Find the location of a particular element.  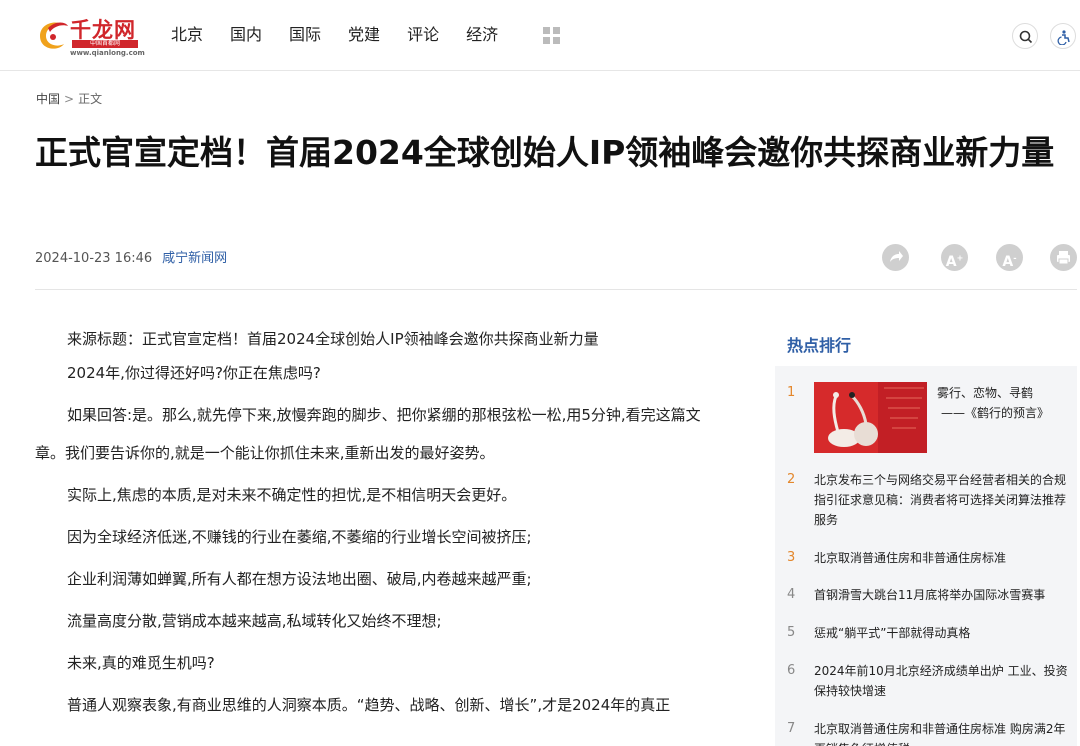

font-smaller-button: A- is located at coordinates (1009, 257).